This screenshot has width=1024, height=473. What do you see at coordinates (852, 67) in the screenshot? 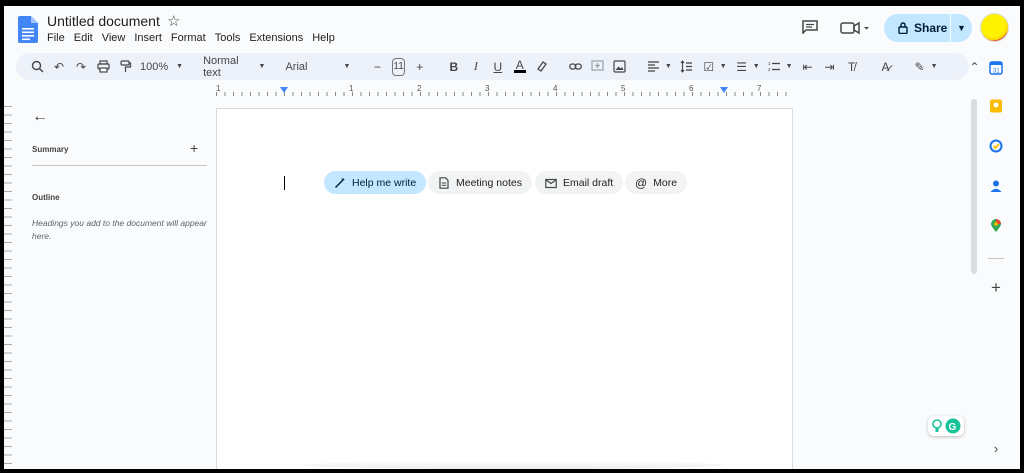
I see `clear-formatting-icon: T̸` at bounding box center [852, 67].